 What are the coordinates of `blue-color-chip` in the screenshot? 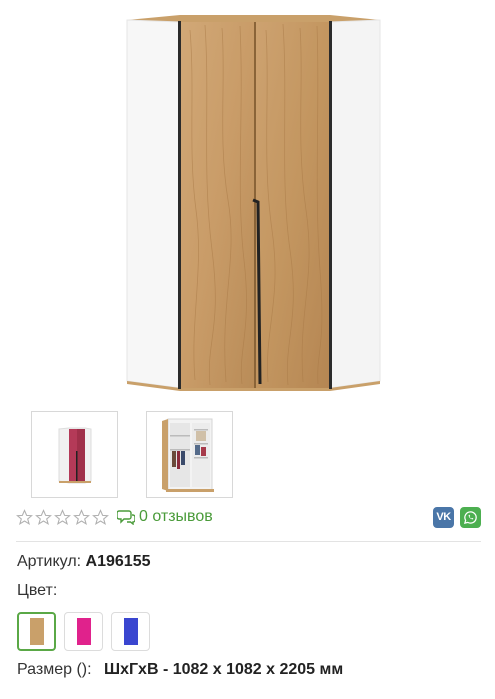 It's located at (130, 631).